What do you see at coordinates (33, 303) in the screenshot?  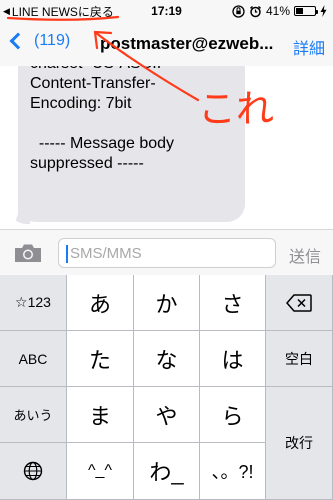 I see `key-numbers: ☆123` at bounding box center [33, 303].